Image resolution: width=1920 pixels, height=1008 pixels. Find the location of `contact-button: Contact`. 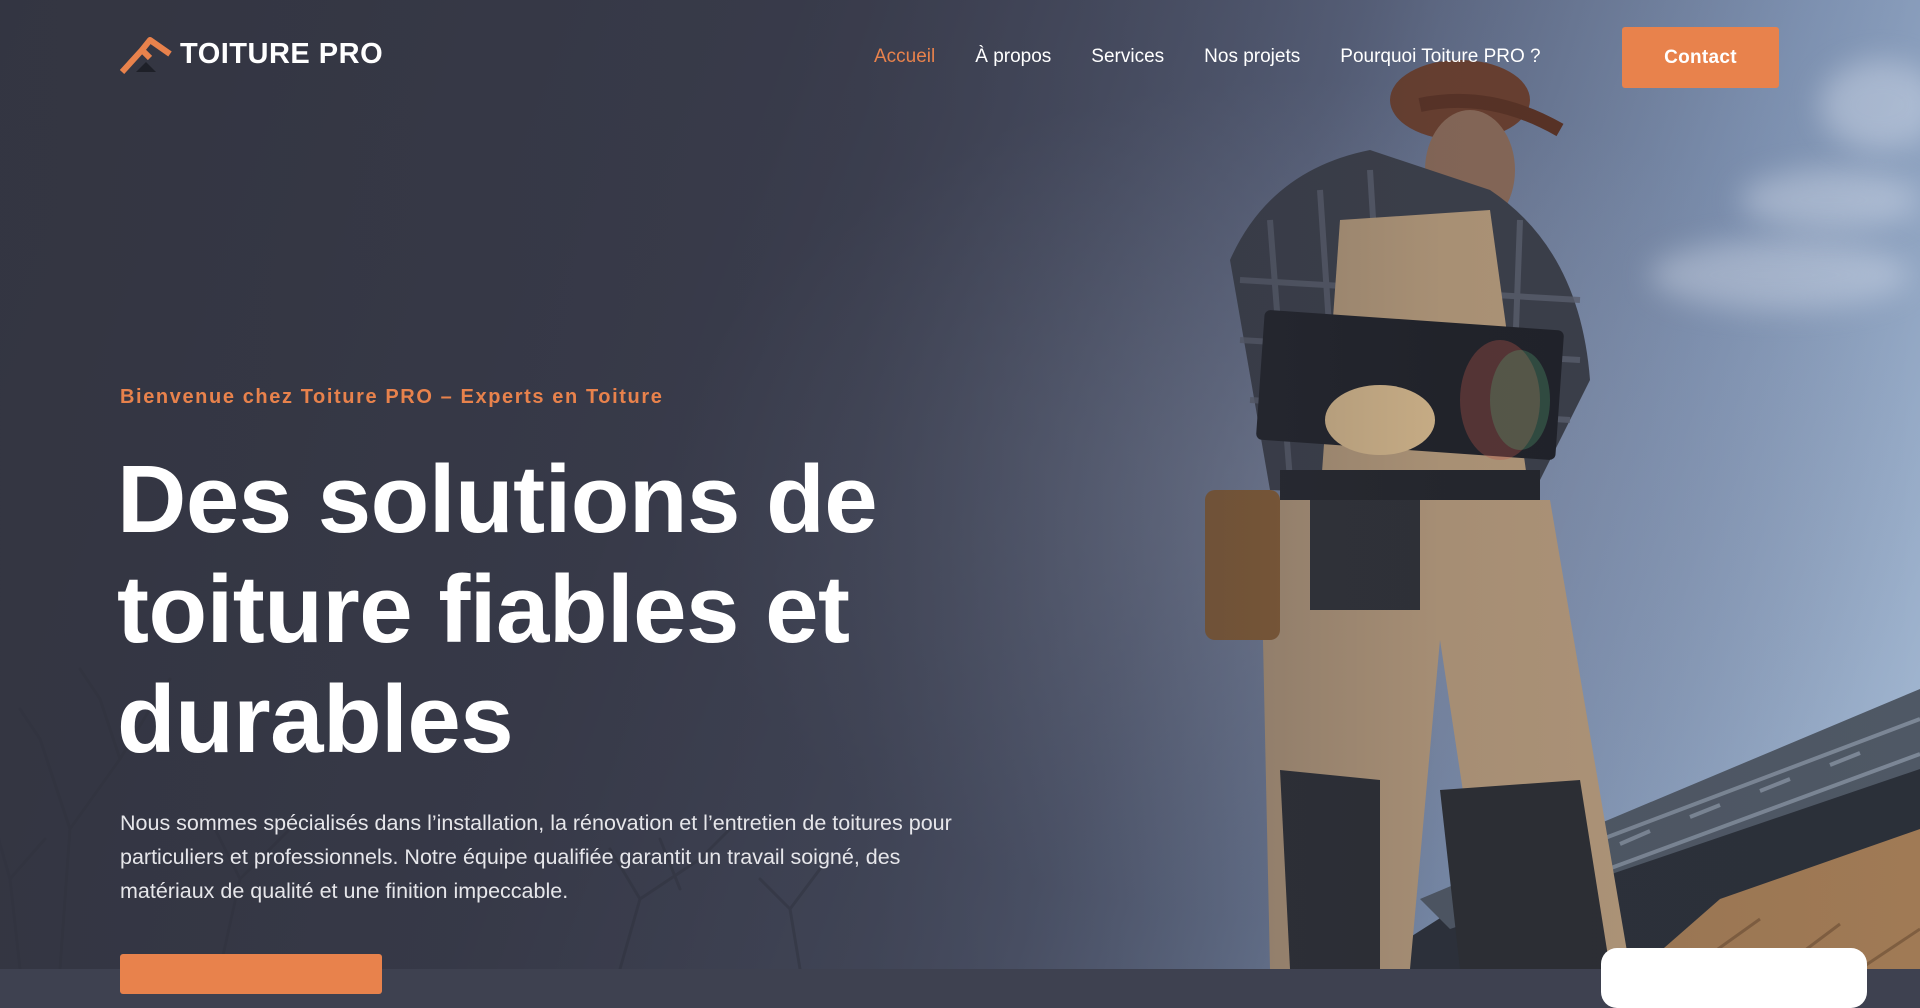

contact-button: Contact is located at coordinates (1700, 57).